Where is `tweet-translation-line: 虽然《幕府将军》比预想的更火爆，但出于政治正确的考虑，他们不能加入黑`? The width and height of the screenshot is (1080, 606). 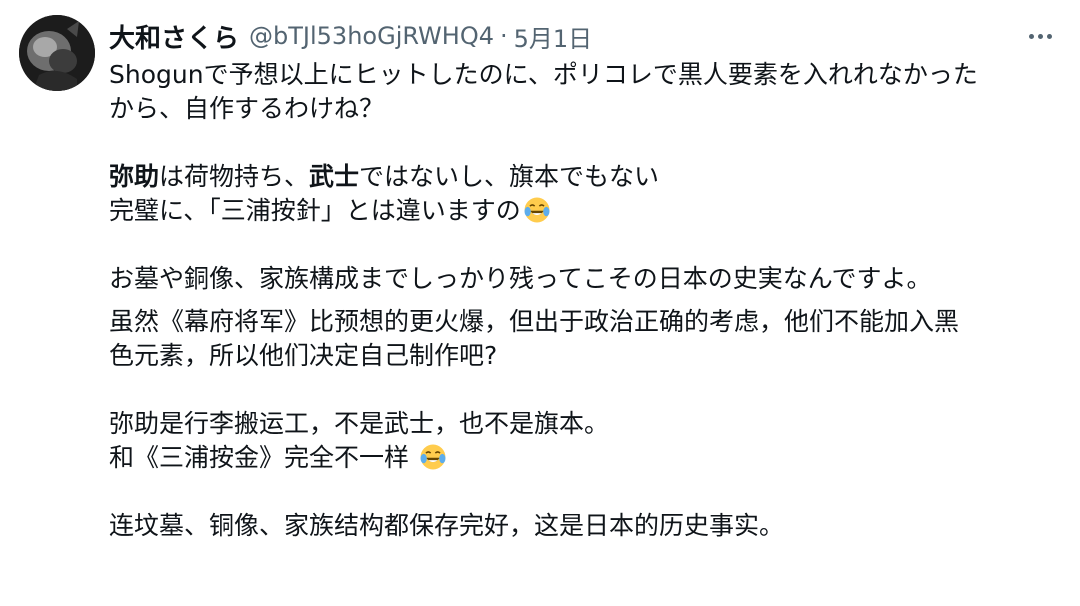
tweet-translation-line: 虽然《幕府将军》比预想的更火爆，但出于政治正确的考虑，他们不能加入黑 is located at coordinates (534, 321).